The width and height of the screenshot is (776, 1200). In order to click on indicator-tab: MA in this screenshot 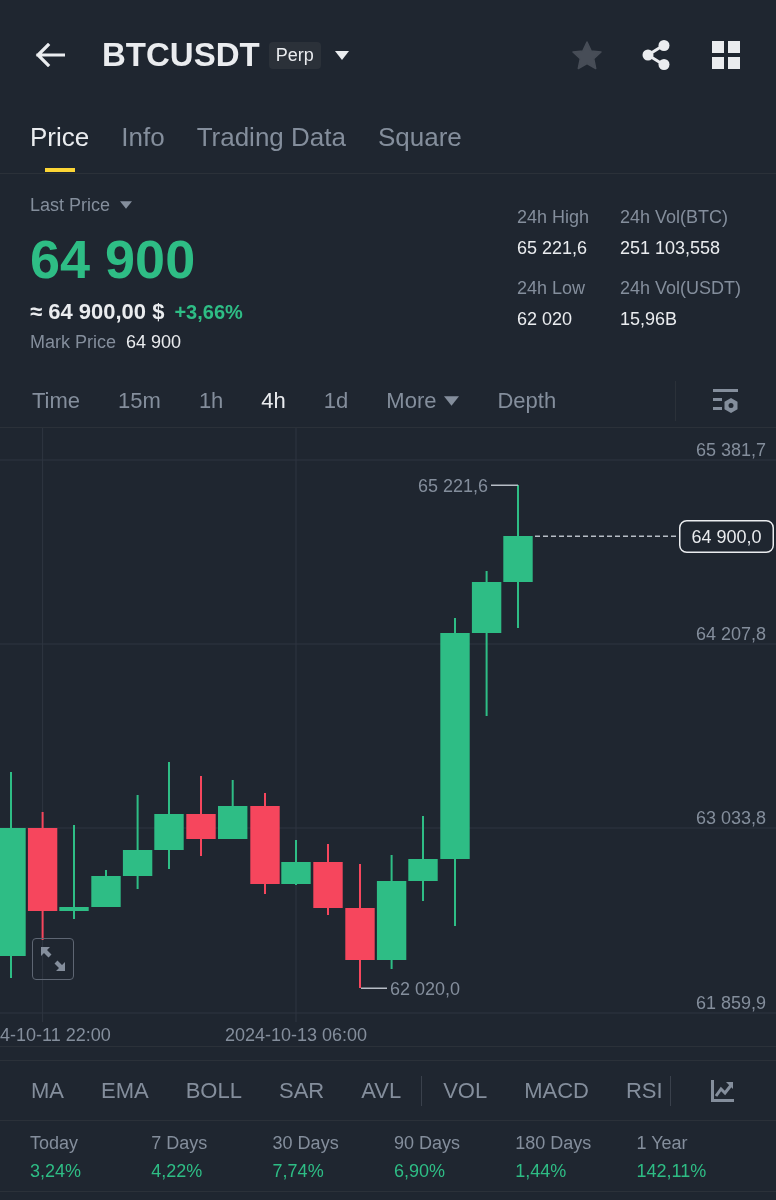, I will do `click(47, 1090)`.